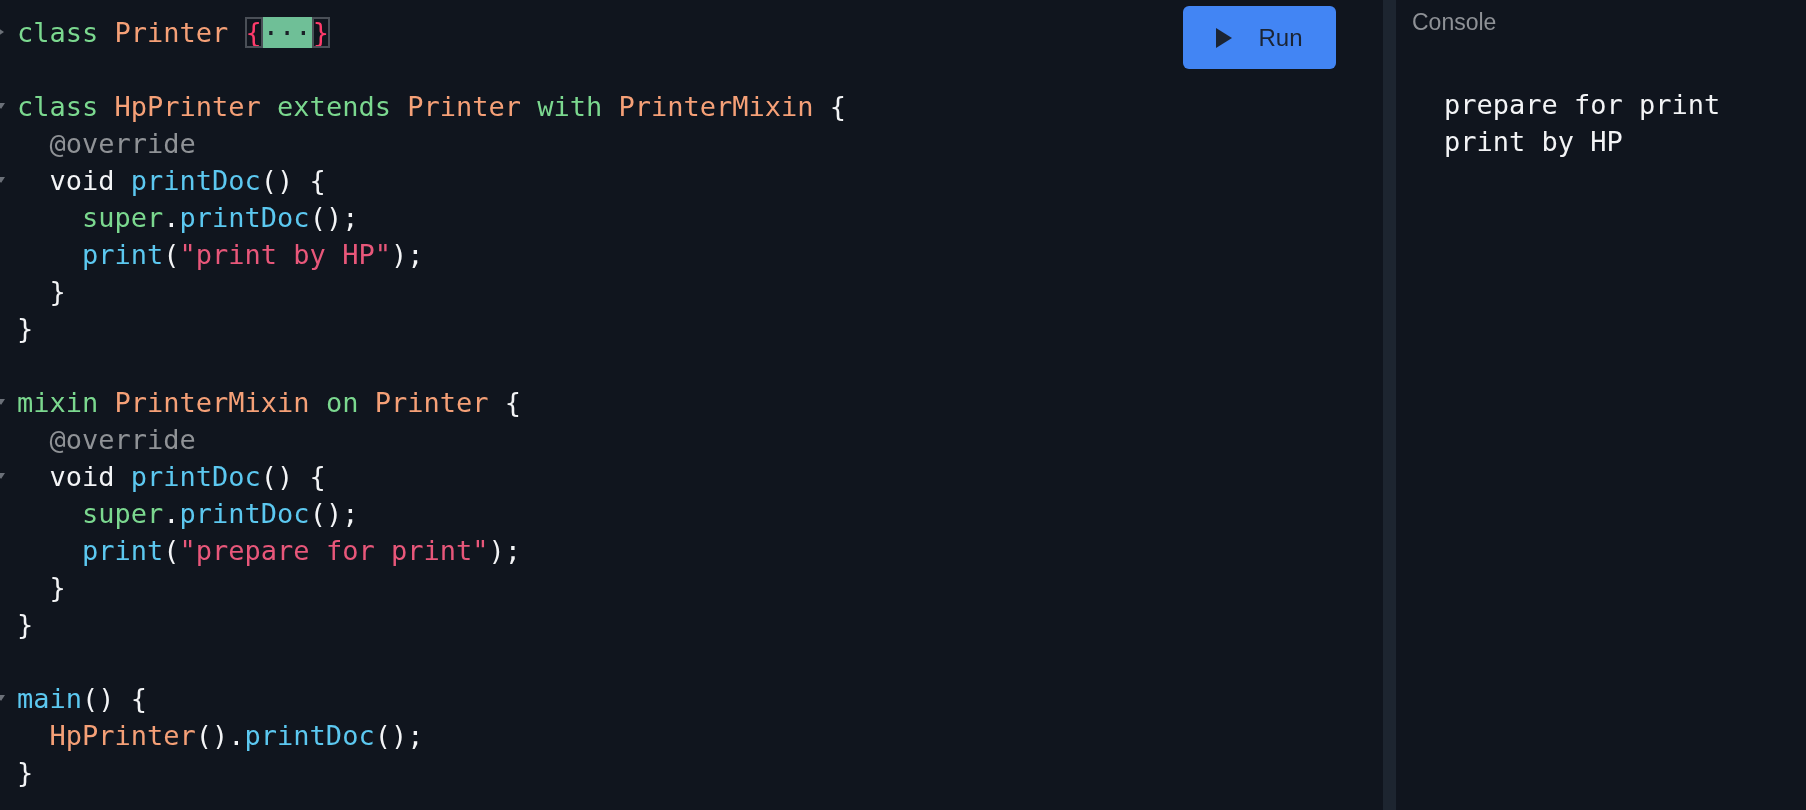 This screenshot has height=810, width=1806. What do you see at coordinates (1533, 142) in the screenshot?
I see `console-output-line: print by HP` at bounding box center [1533, 142].